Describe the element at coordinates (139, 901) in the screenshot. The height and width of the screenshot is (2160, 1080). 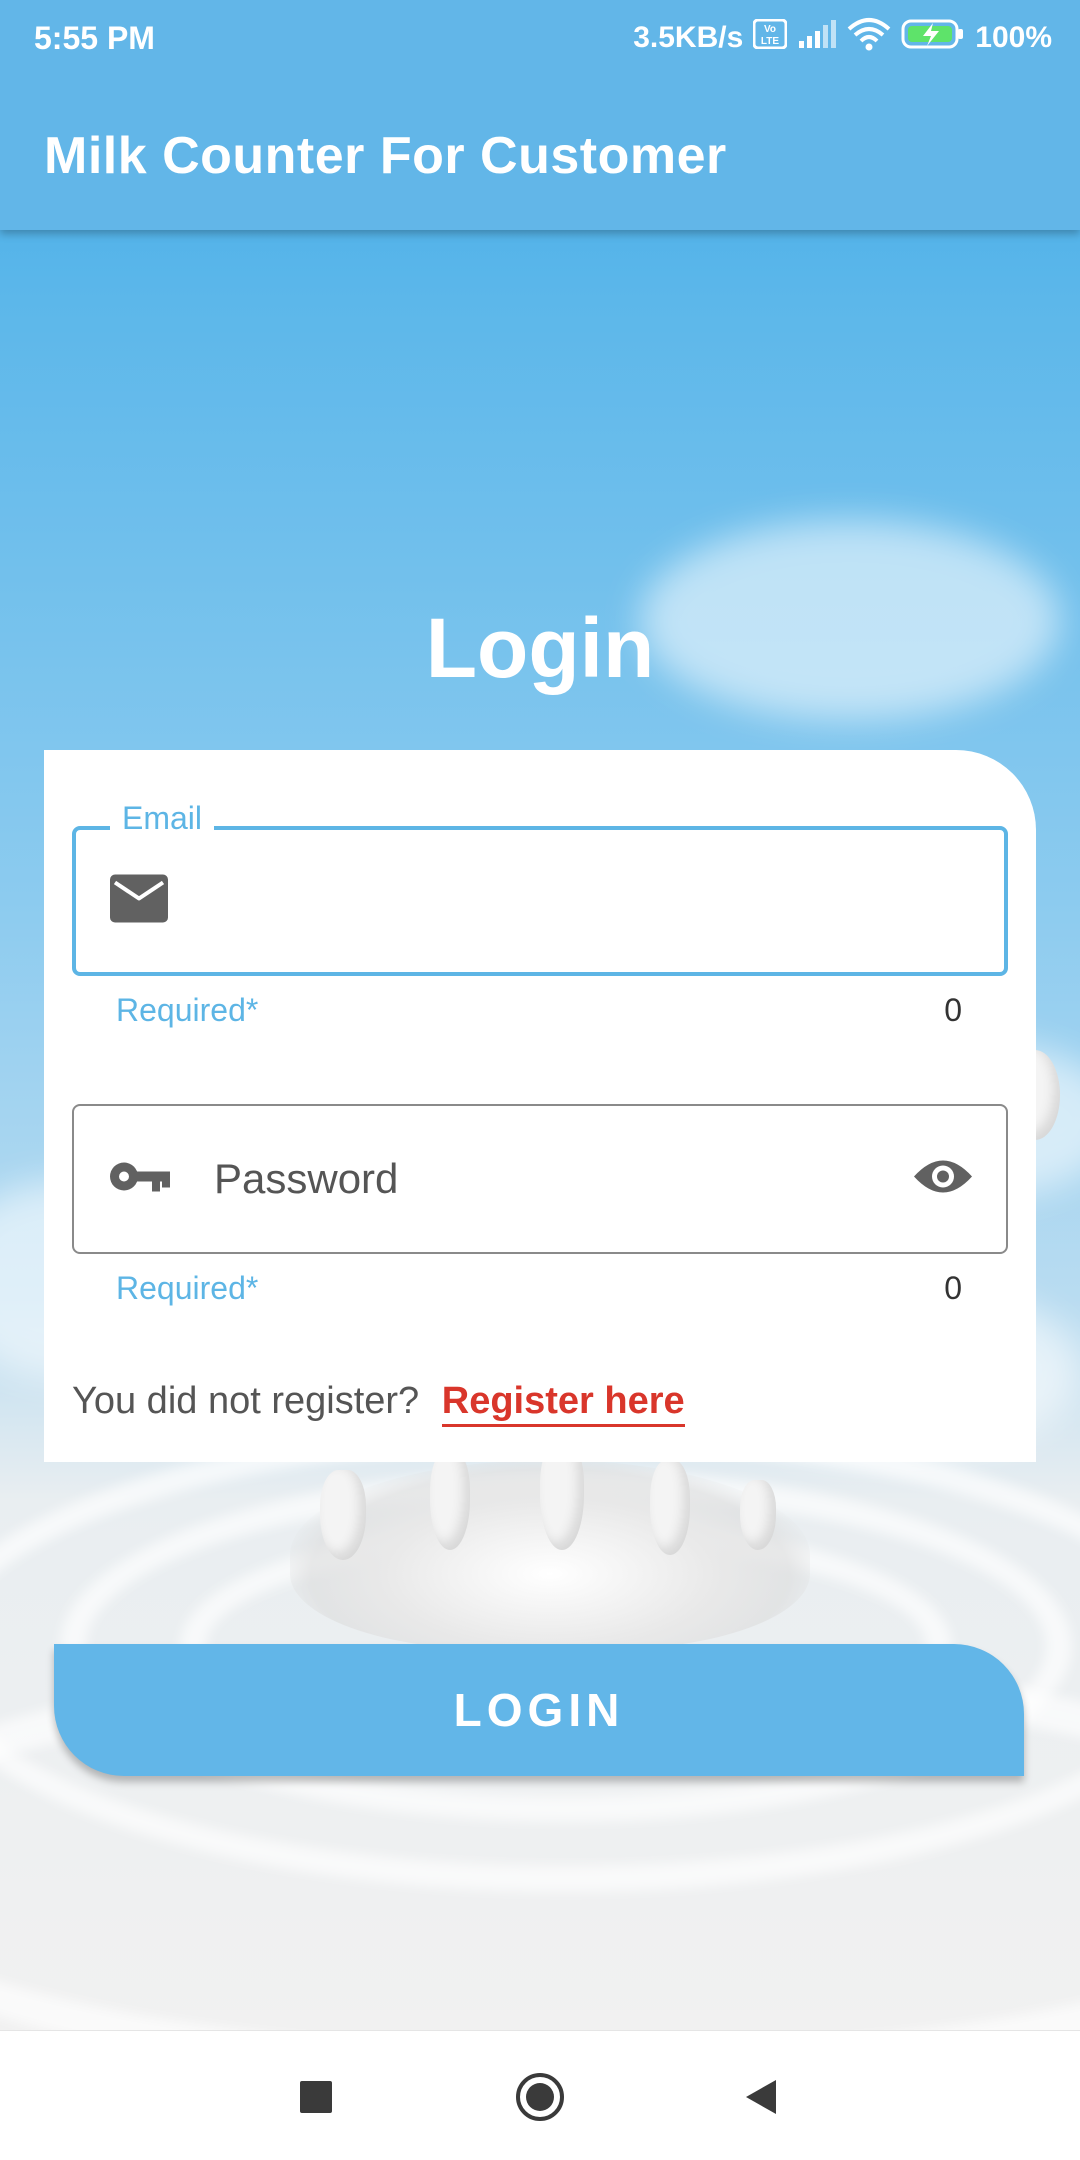
I see `mail-icon` at that location.